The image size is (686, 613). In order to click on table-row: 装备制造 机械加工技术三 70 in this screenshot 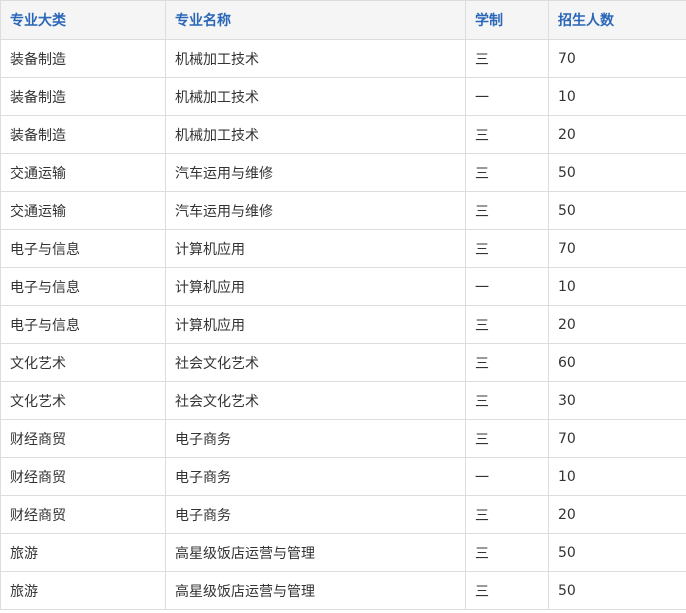, I will do `click(343, 58)`.